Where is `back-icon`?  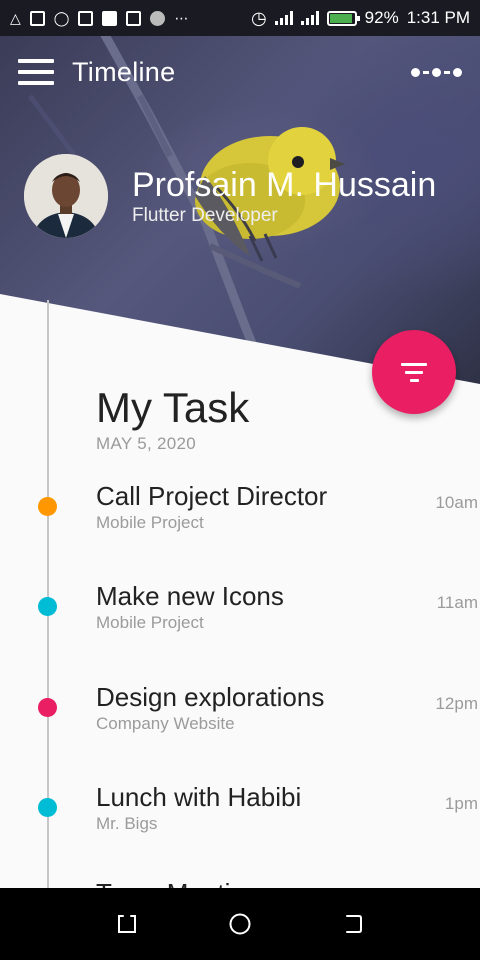 back-icon is located at coordinates (353, 924).